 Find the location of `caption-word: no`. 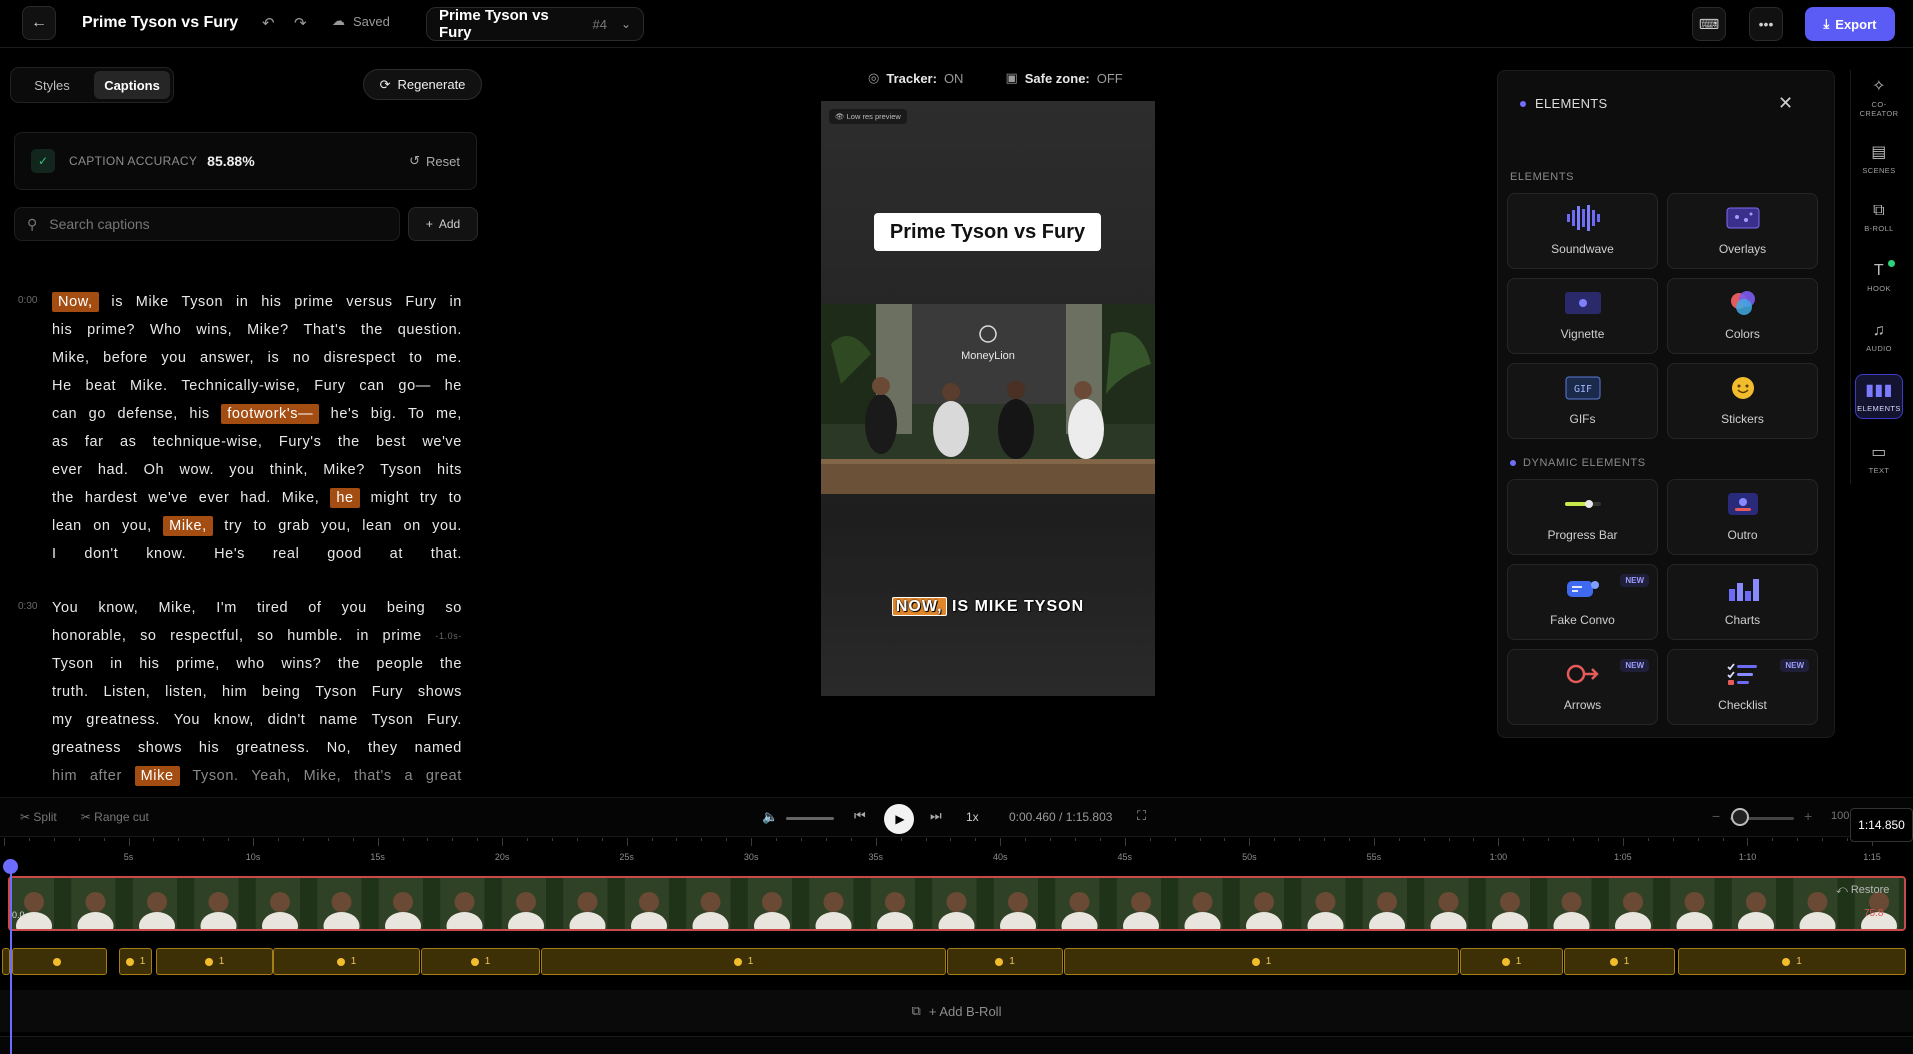

caption-word: no is located at coordinates (301, 358).